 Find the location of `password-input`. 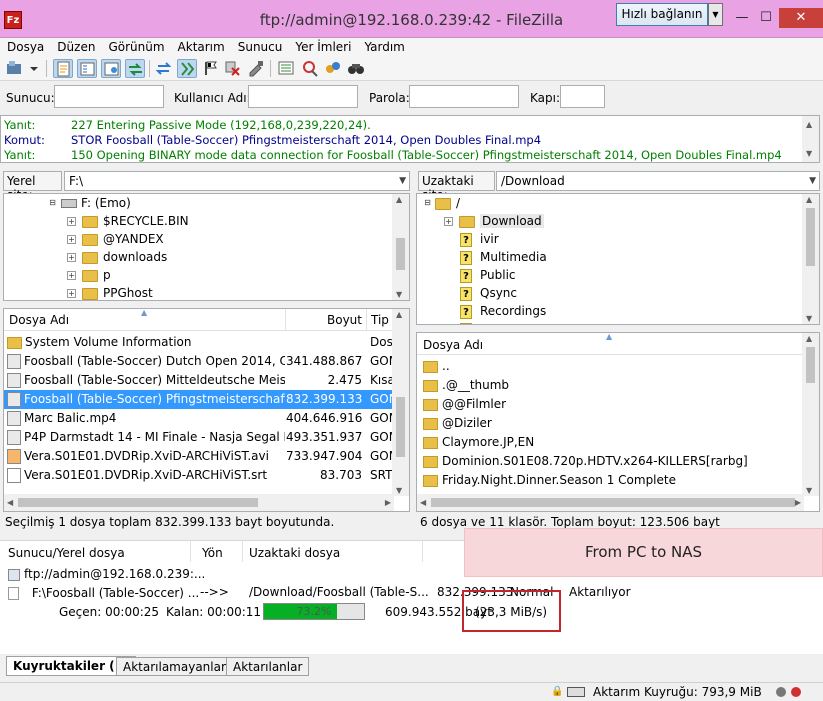

password-input is located at coordinates (464, 96).